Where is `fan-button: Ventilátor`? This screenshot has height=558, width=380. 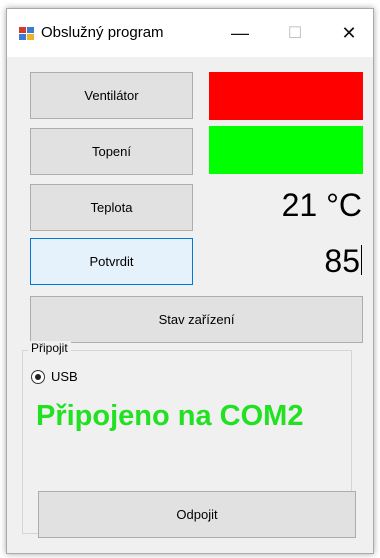
fan-button: Ventilátor is located at coordinates (111, 95).